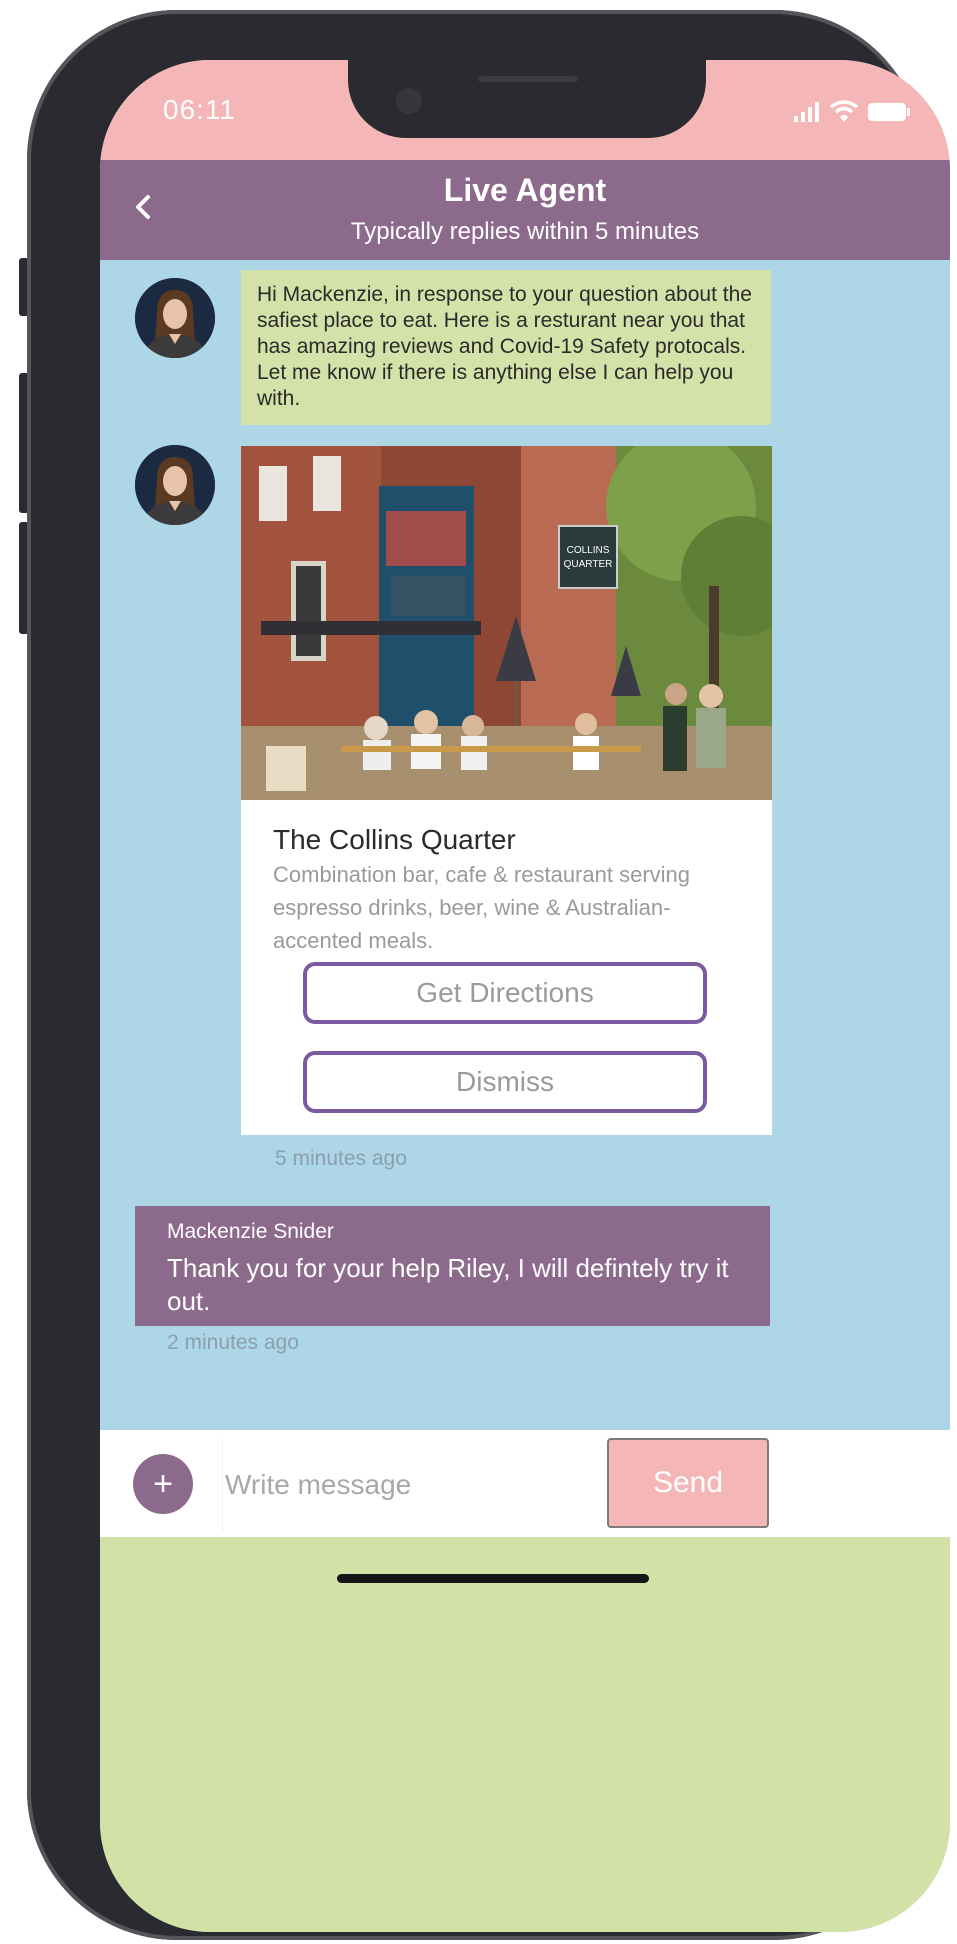 The width and height of the screenshot is (957, 1944). I want to click on card-timestamp: 5 minutes ago, so click(341, 1158).